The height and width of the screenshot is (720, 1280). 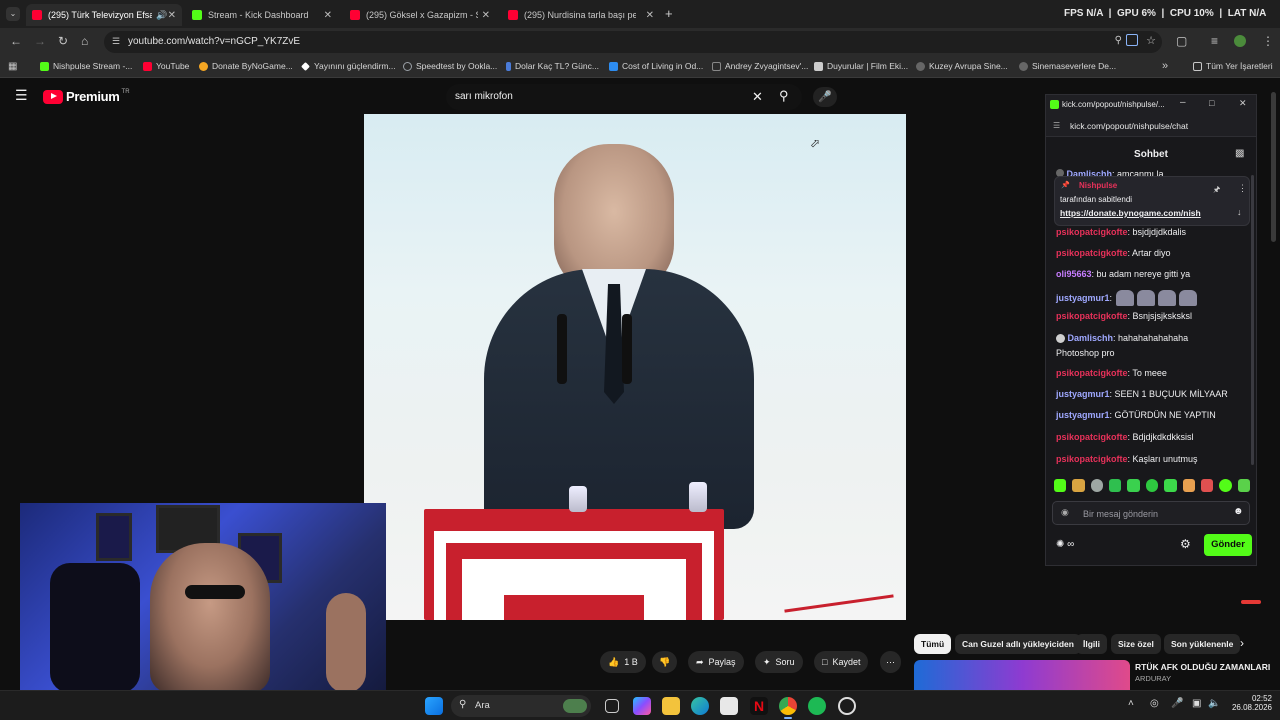 I want to click on profile-avatar-icon, so click(x=1240, y=41).